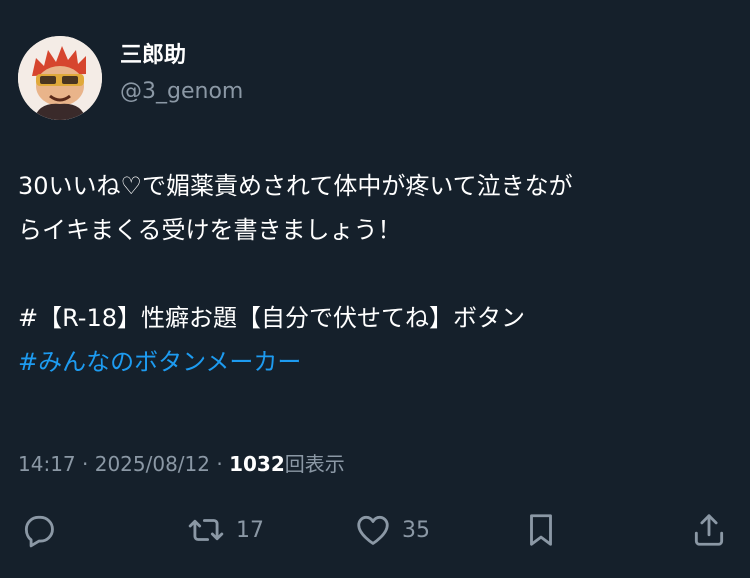 This screenshot has height=578, width=750. Describe the element at coordinates (225, 530) in the screenshot. I see `retweet-button: 17` at that location.